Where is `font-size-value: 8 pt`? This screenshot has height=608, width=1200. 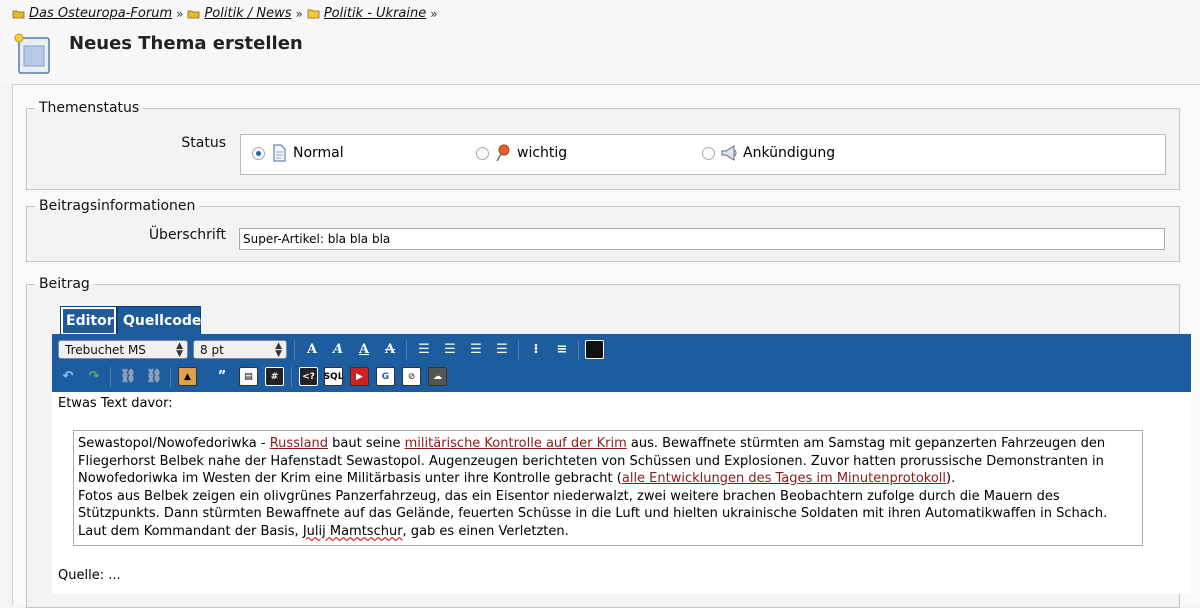
font-size-value: 8 pt is located at coordinates (212, 349).